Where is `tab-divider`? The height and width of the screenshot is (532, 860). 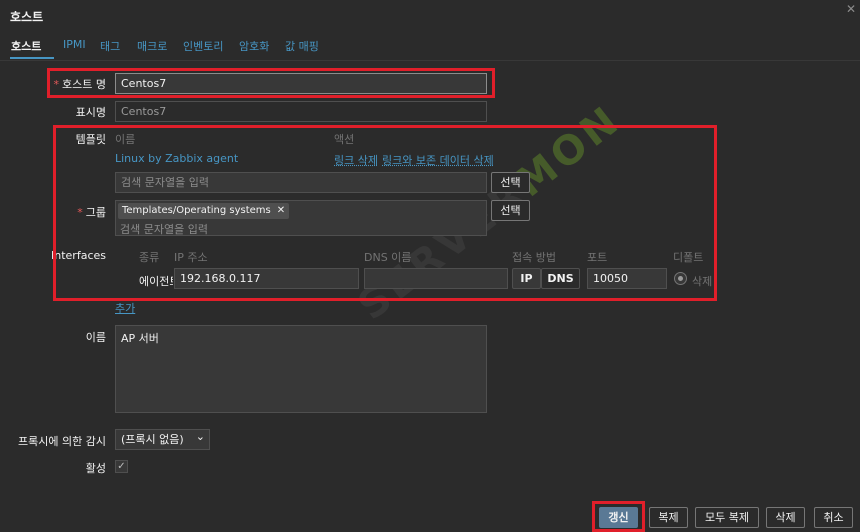 tab-divider is located at coordinates (430, 60).